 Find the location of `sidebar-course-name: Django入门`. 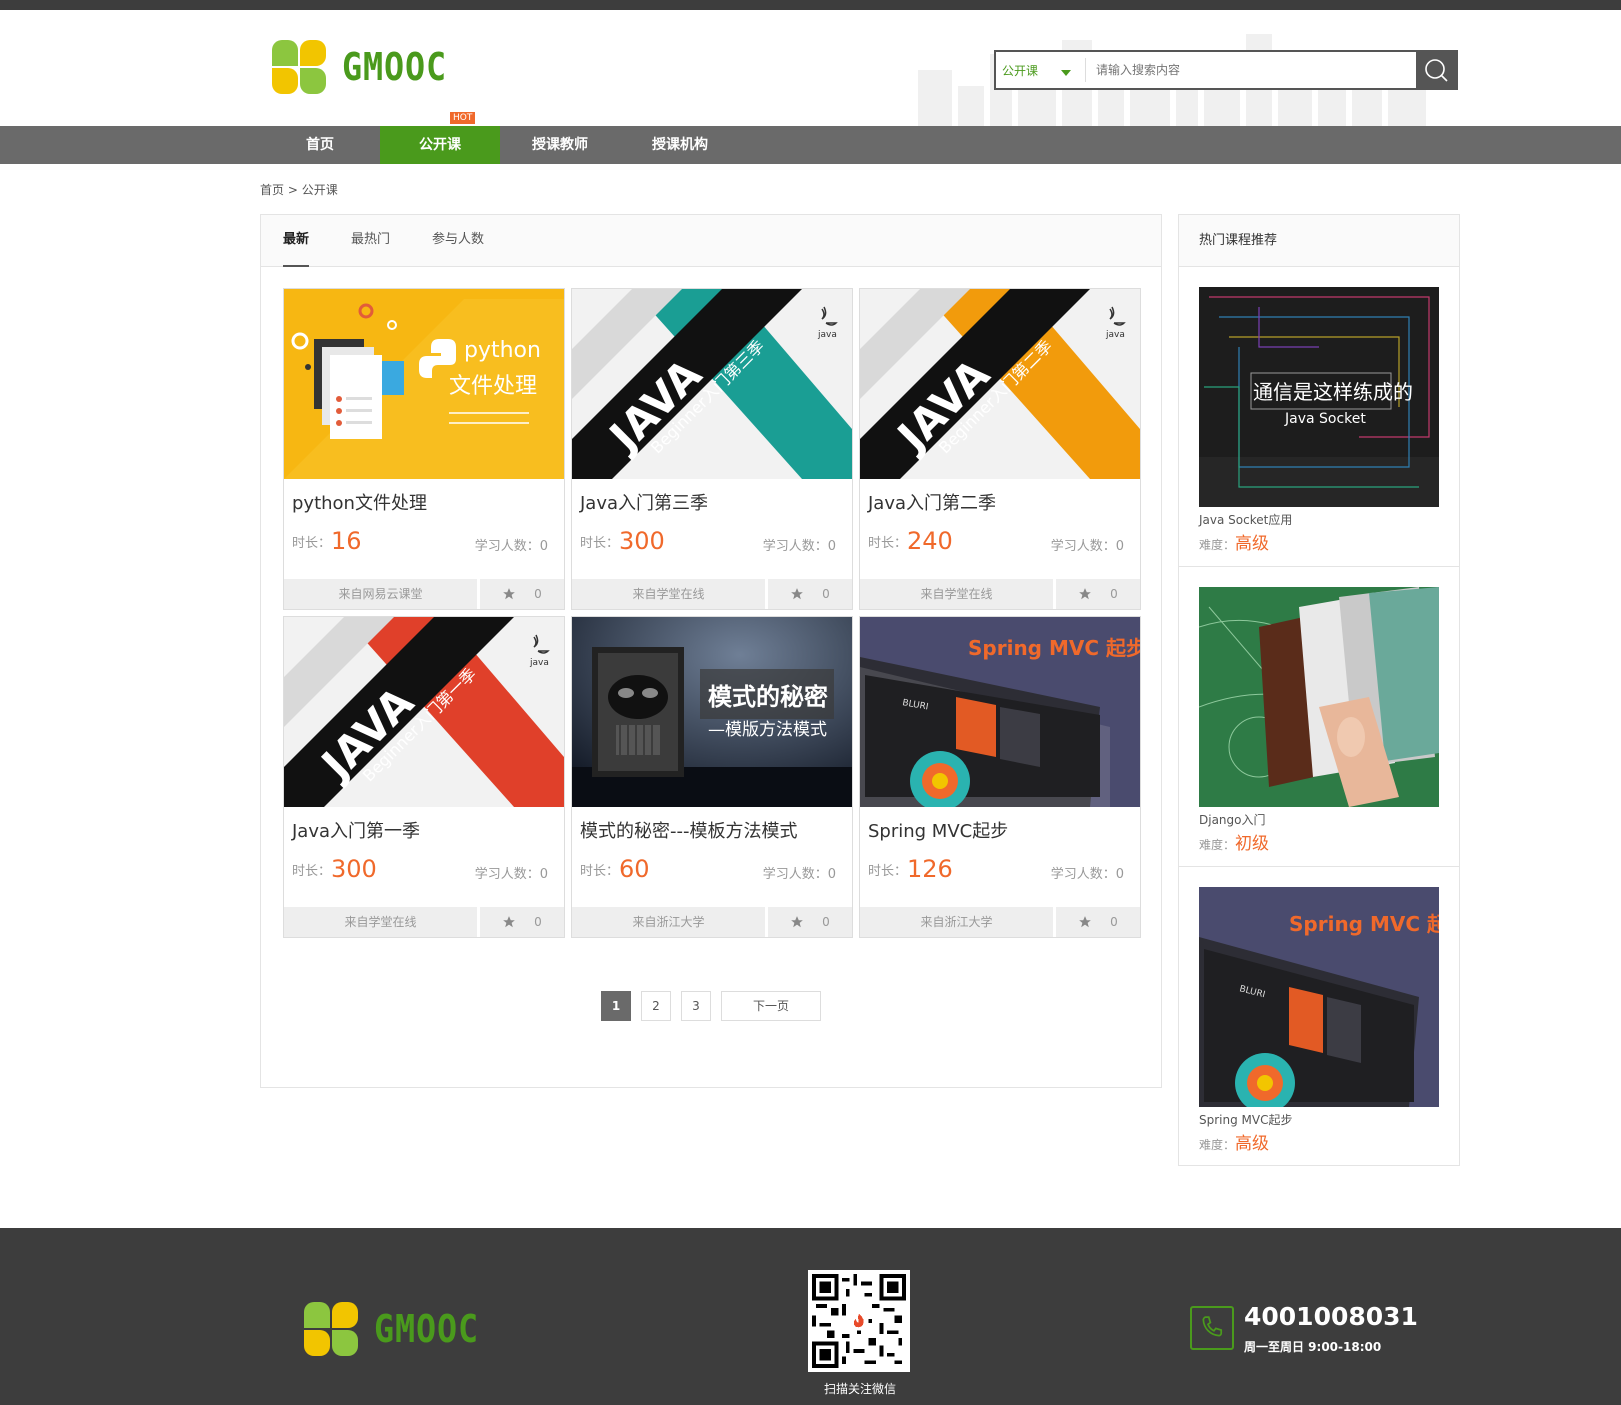

sidebar-course-name: Django入门 is located at coordinates (1232, 819).